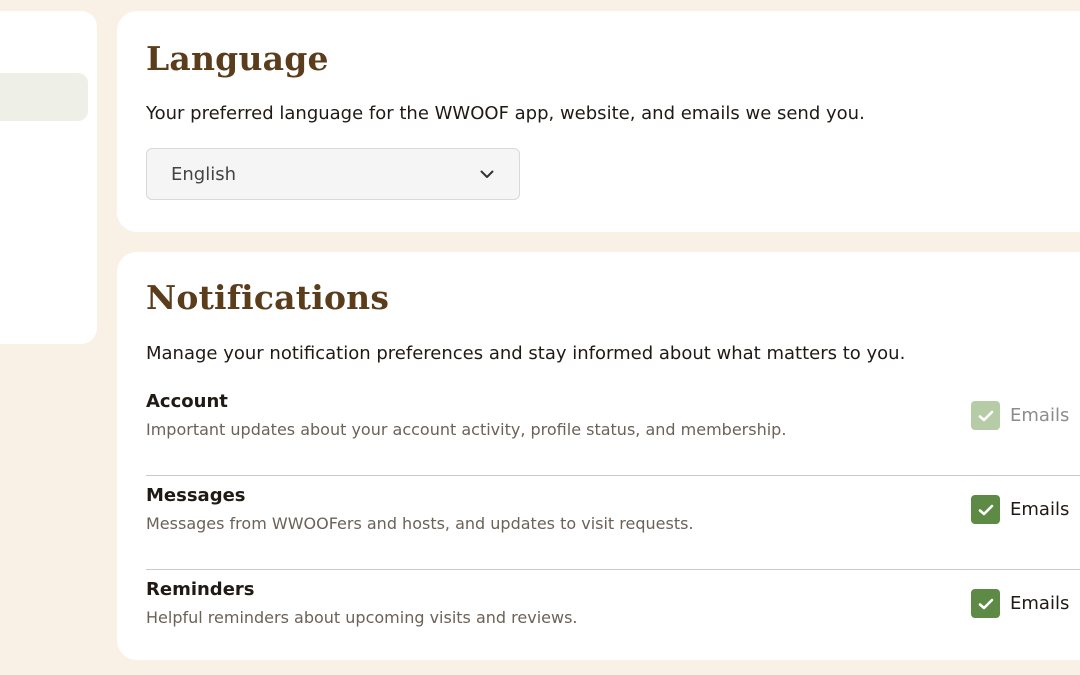 This screenshot has height=675, width=1080. I want to click on notifications-title: Notifications, so click(268, 297).